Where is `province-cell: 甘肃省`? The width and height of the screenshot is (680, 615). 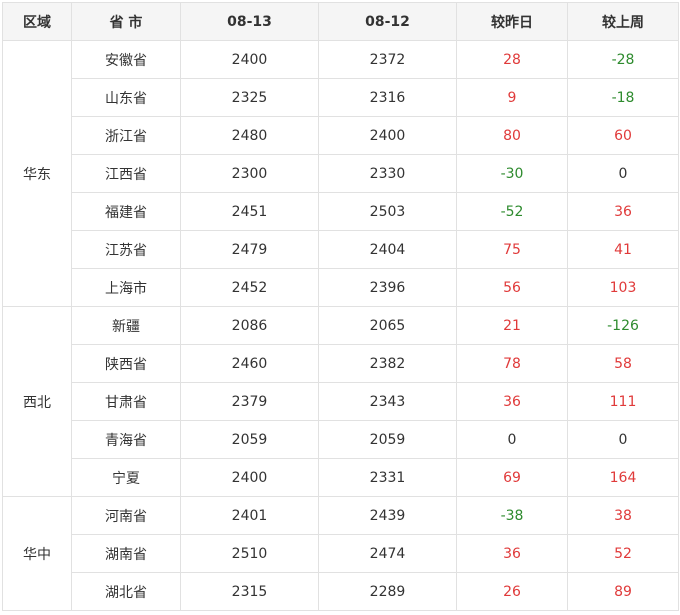 province-cell: 甘肃省 is located at coordinates (126, 401).